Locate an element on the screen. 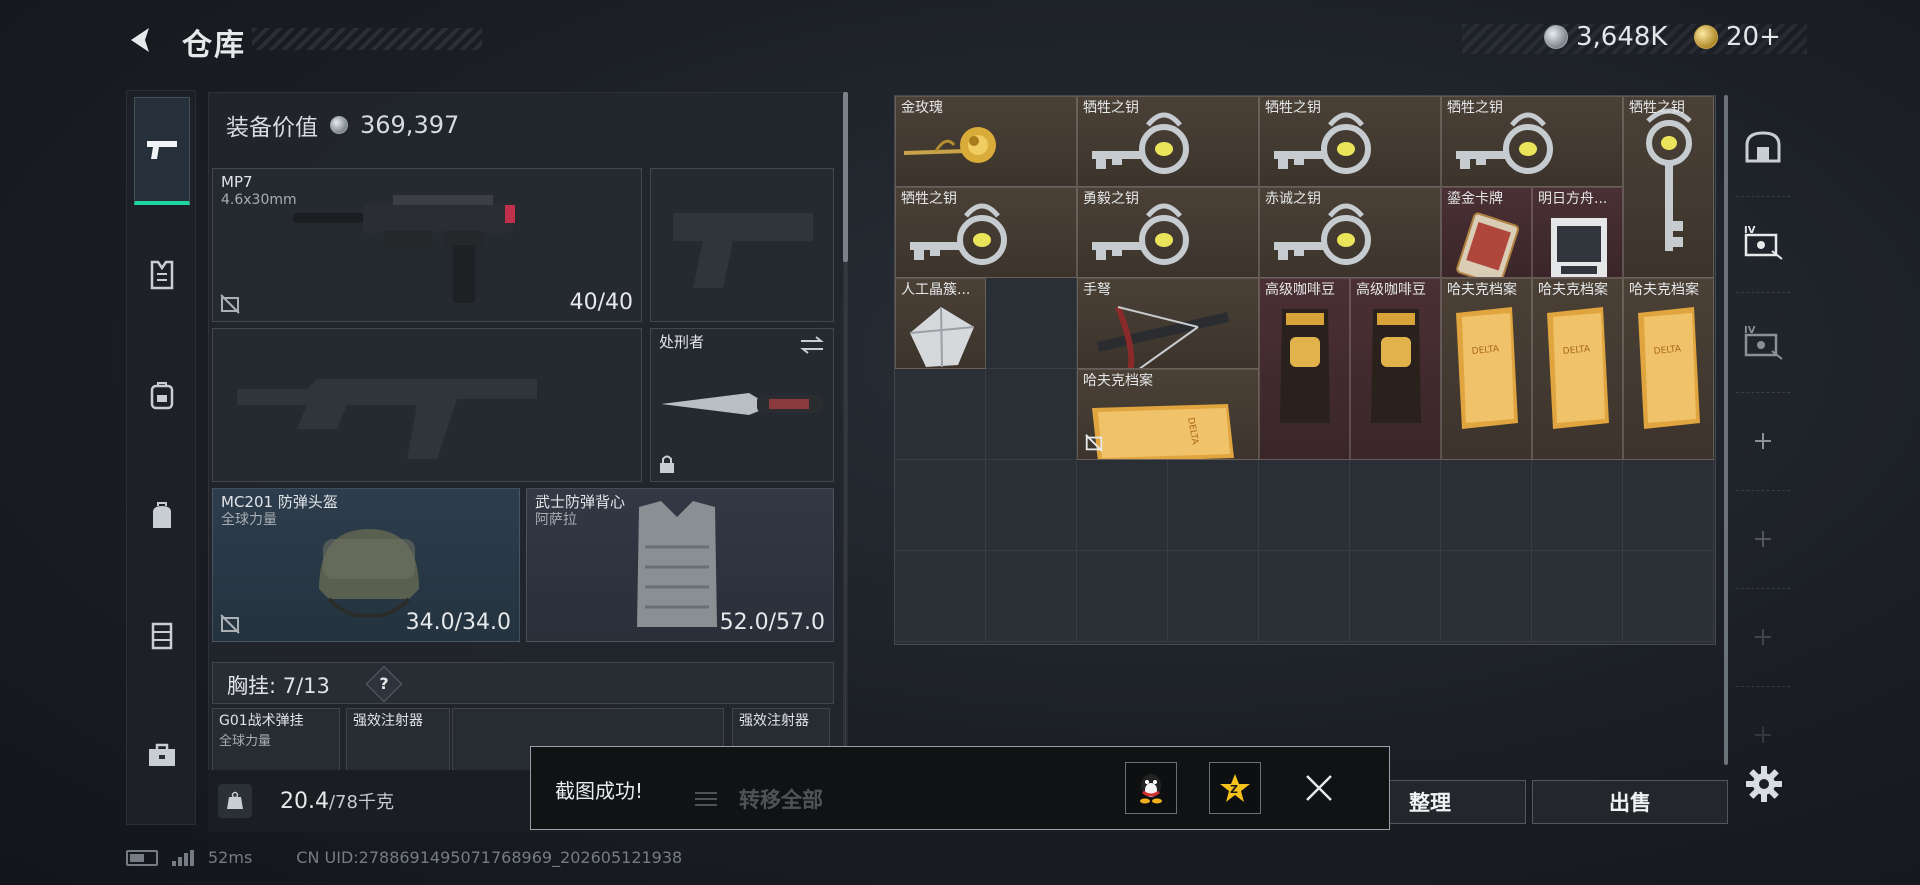 This screenshot has width=1920, height=885. storage-tab-main is located at coordinates (1763, 147).